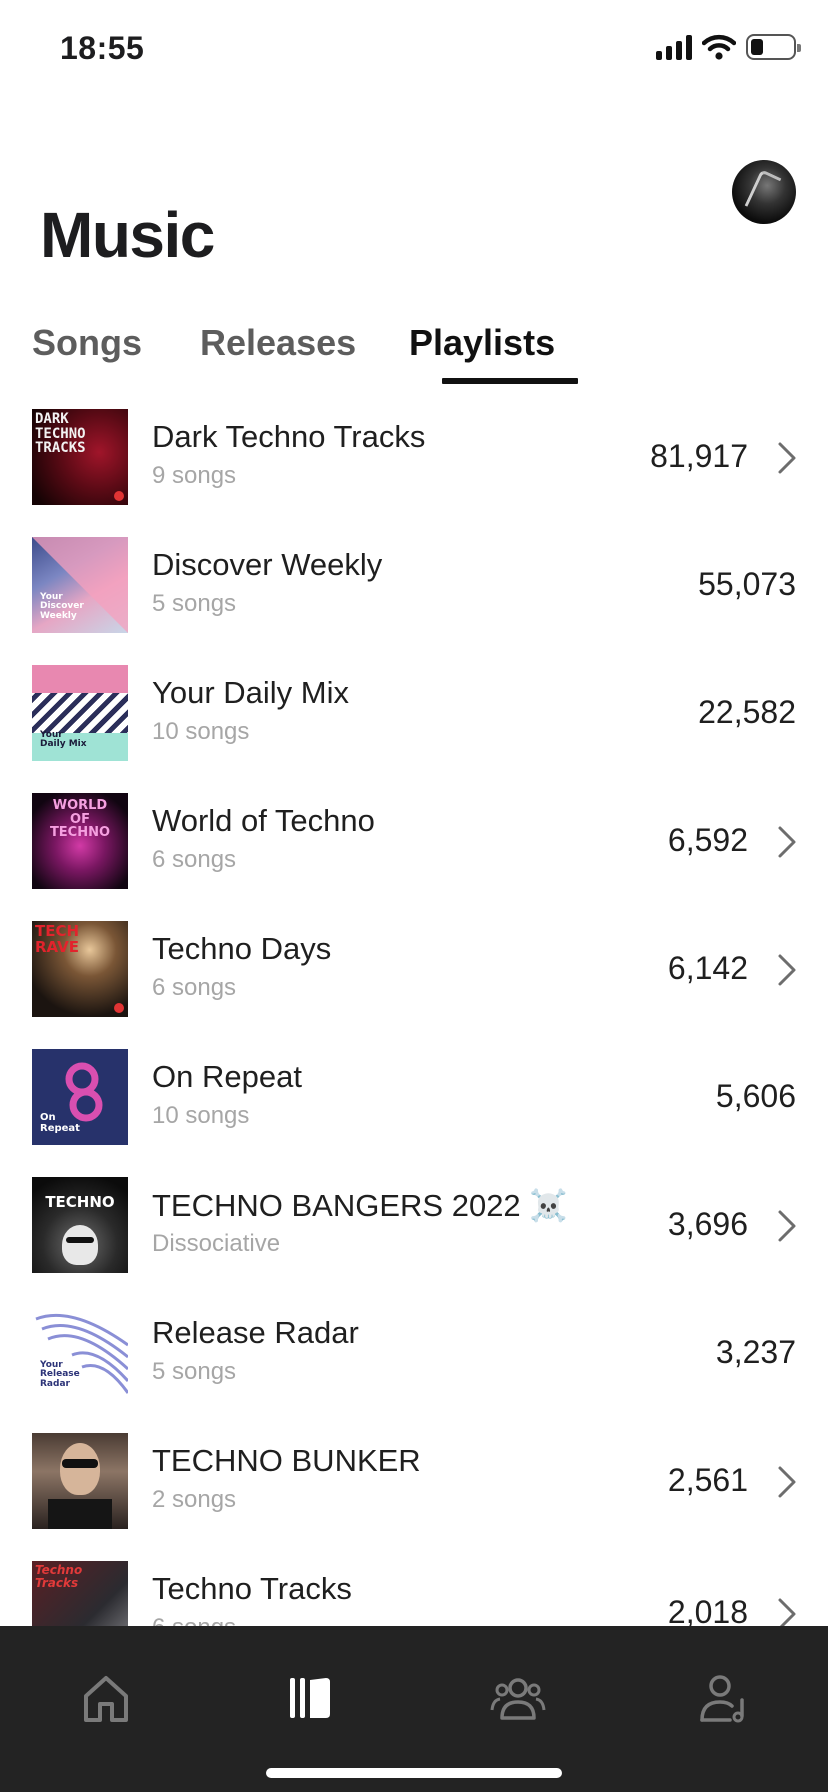 This screenshot has height=1792, width=828. I want to click on page-title: Music, so click(127, 235).